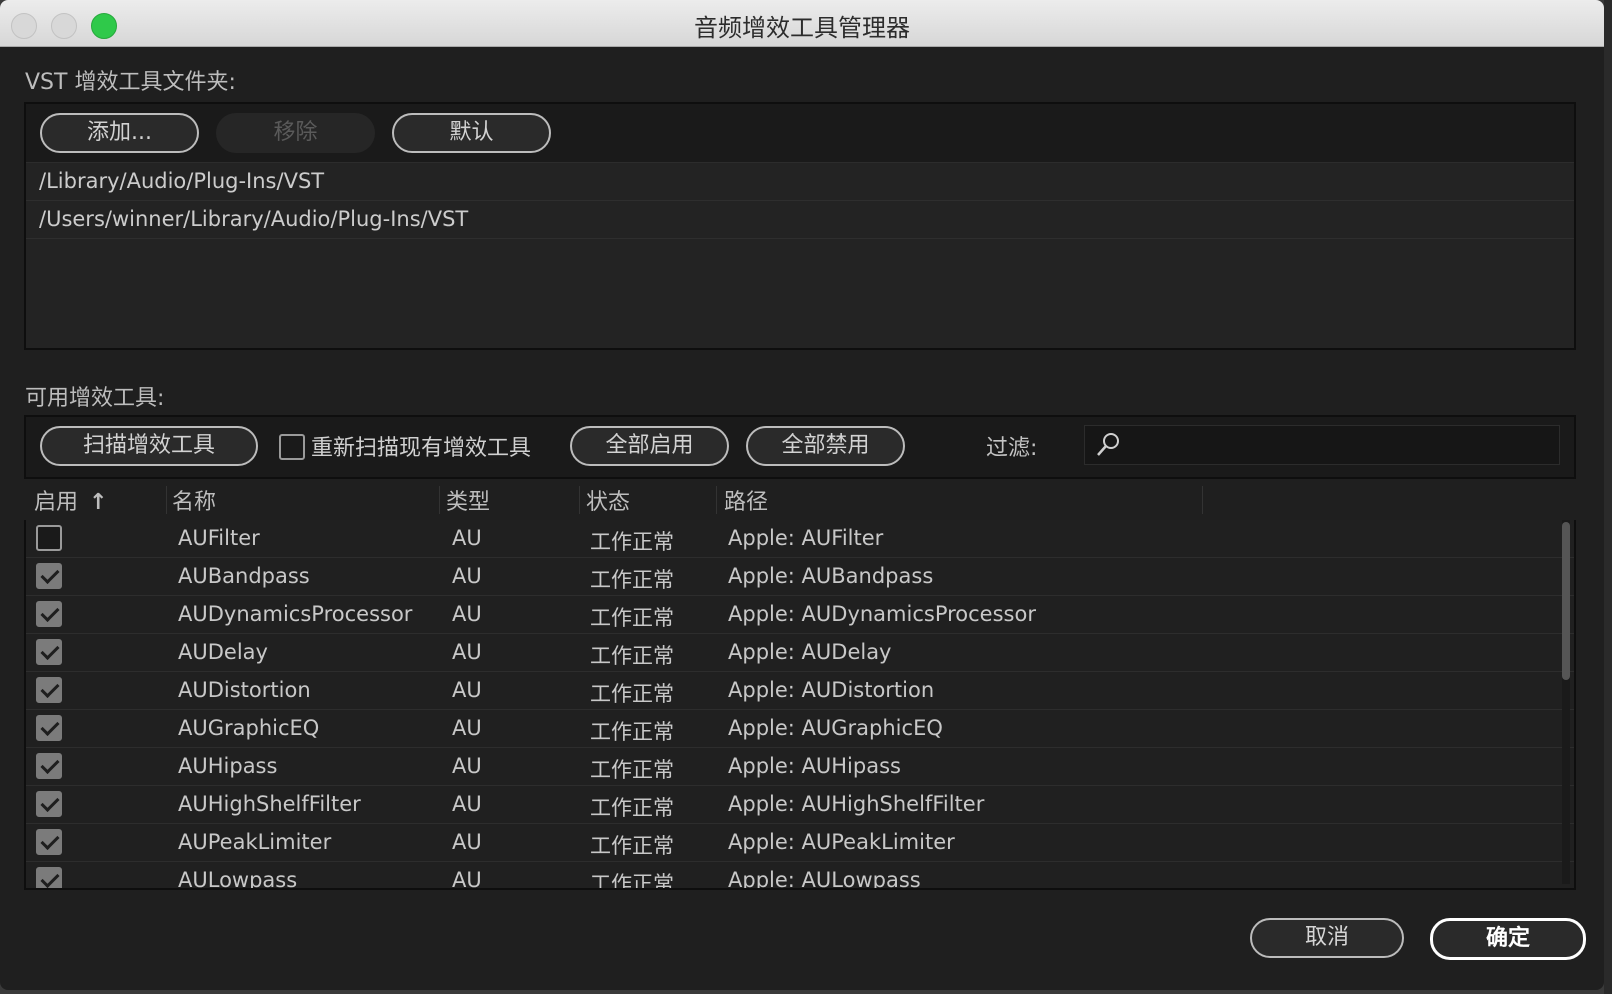  What do you see at coordinates (295, 133) in the screenshot?
I see `remove-folder-button: 移除` at bounding box center [295, 133].